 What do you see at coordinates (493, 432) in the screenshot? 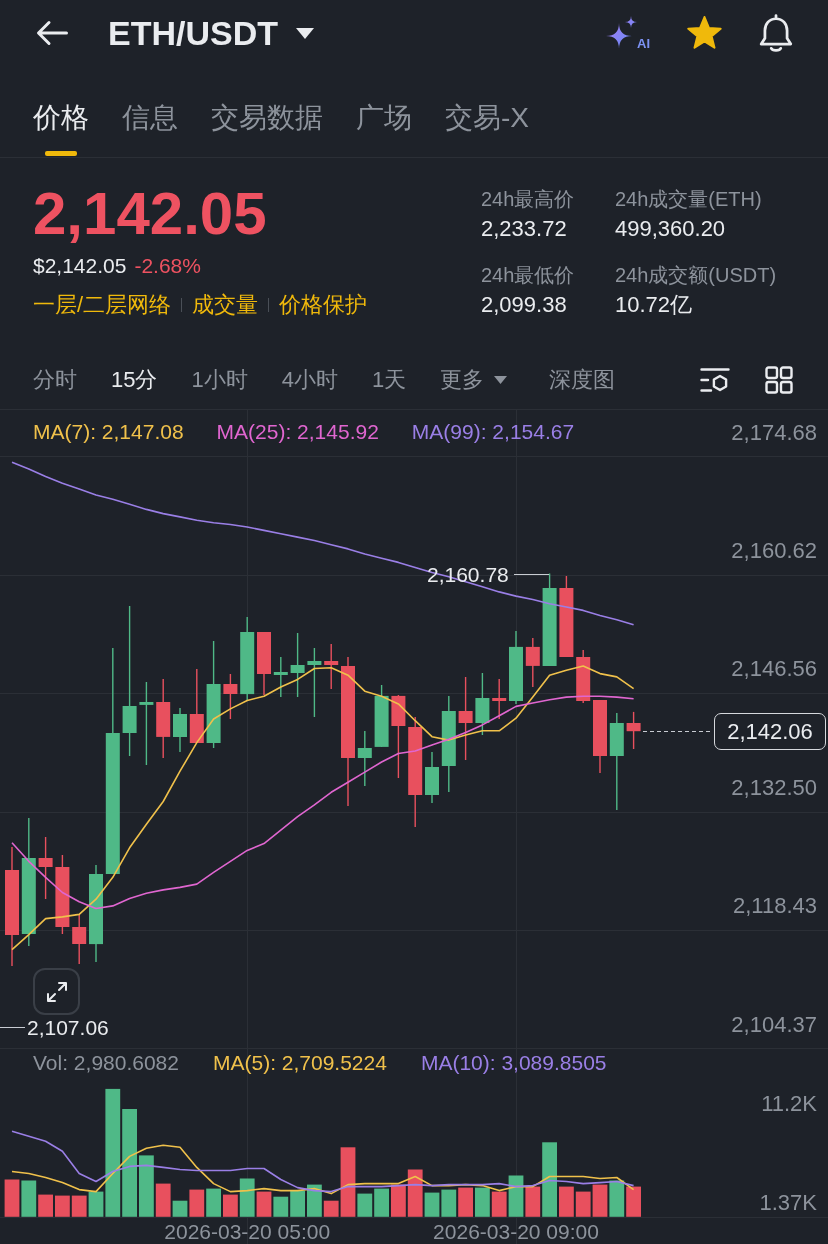
I see `moving-average-legend: MA(99): 2,154.67` at bounding box center [493, 432].